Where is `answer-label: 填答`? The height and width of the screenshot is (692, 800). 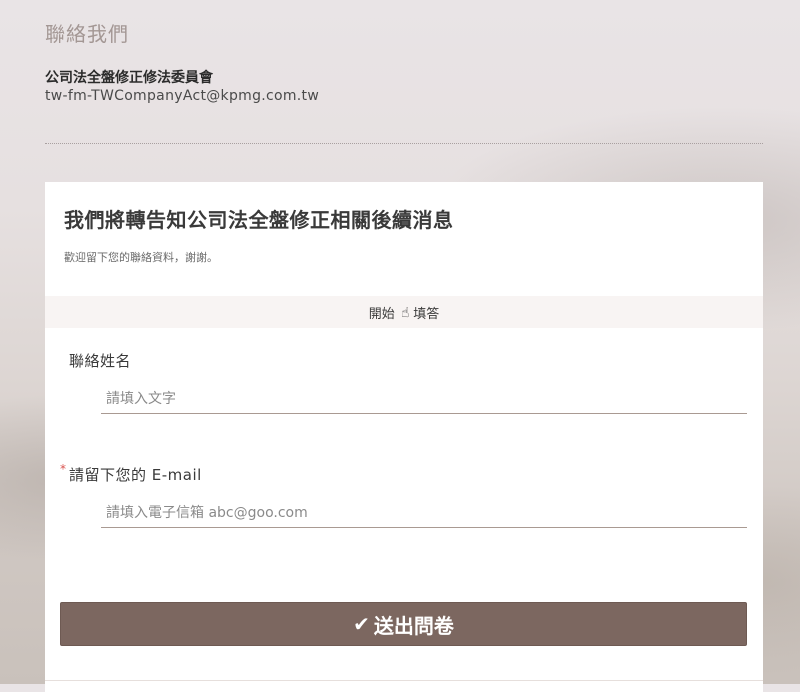
answer-label: 填答 is located at coordinates (426, 314).